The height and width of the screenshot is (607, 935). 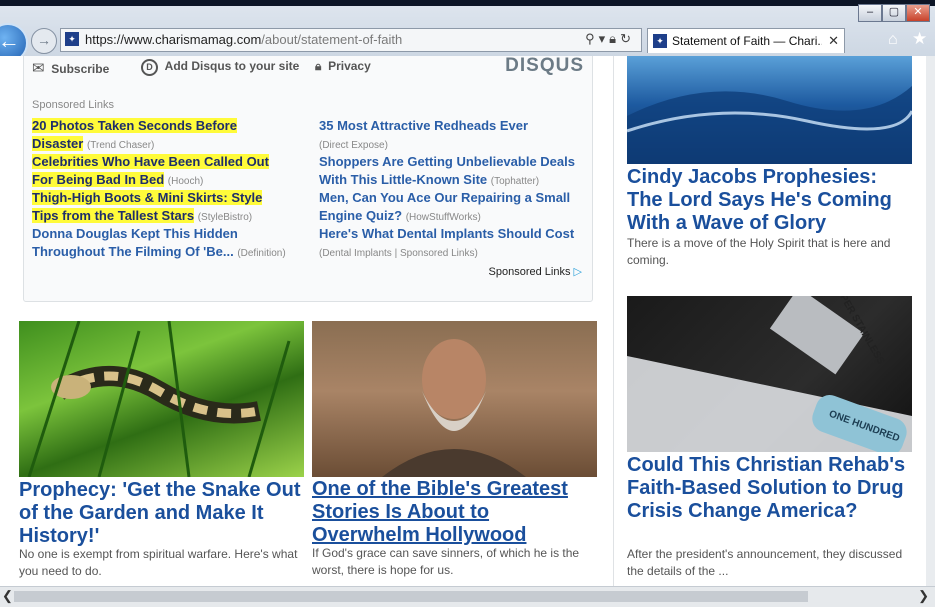 I want to click on tab-close-icon: ✕, so click(x=833, y=41).